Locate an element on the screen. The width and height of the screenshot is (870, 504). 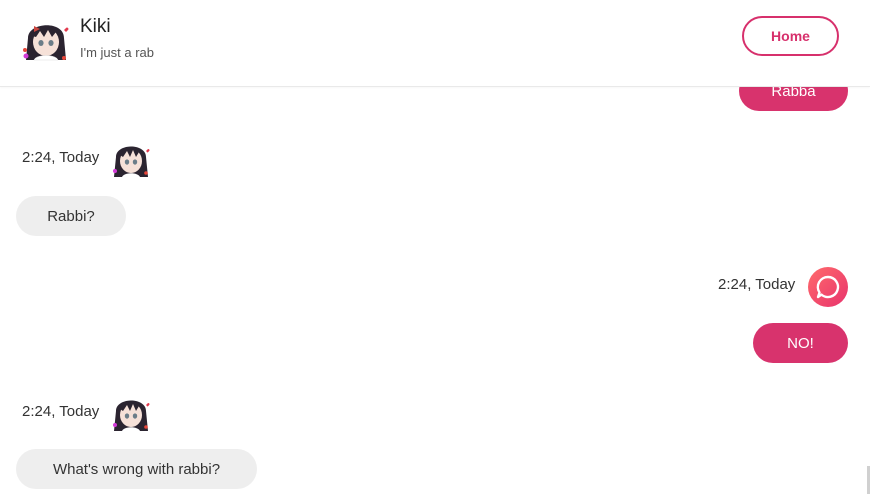
outgoing-message-bubble: NO! is located at coordinates (800, 343).